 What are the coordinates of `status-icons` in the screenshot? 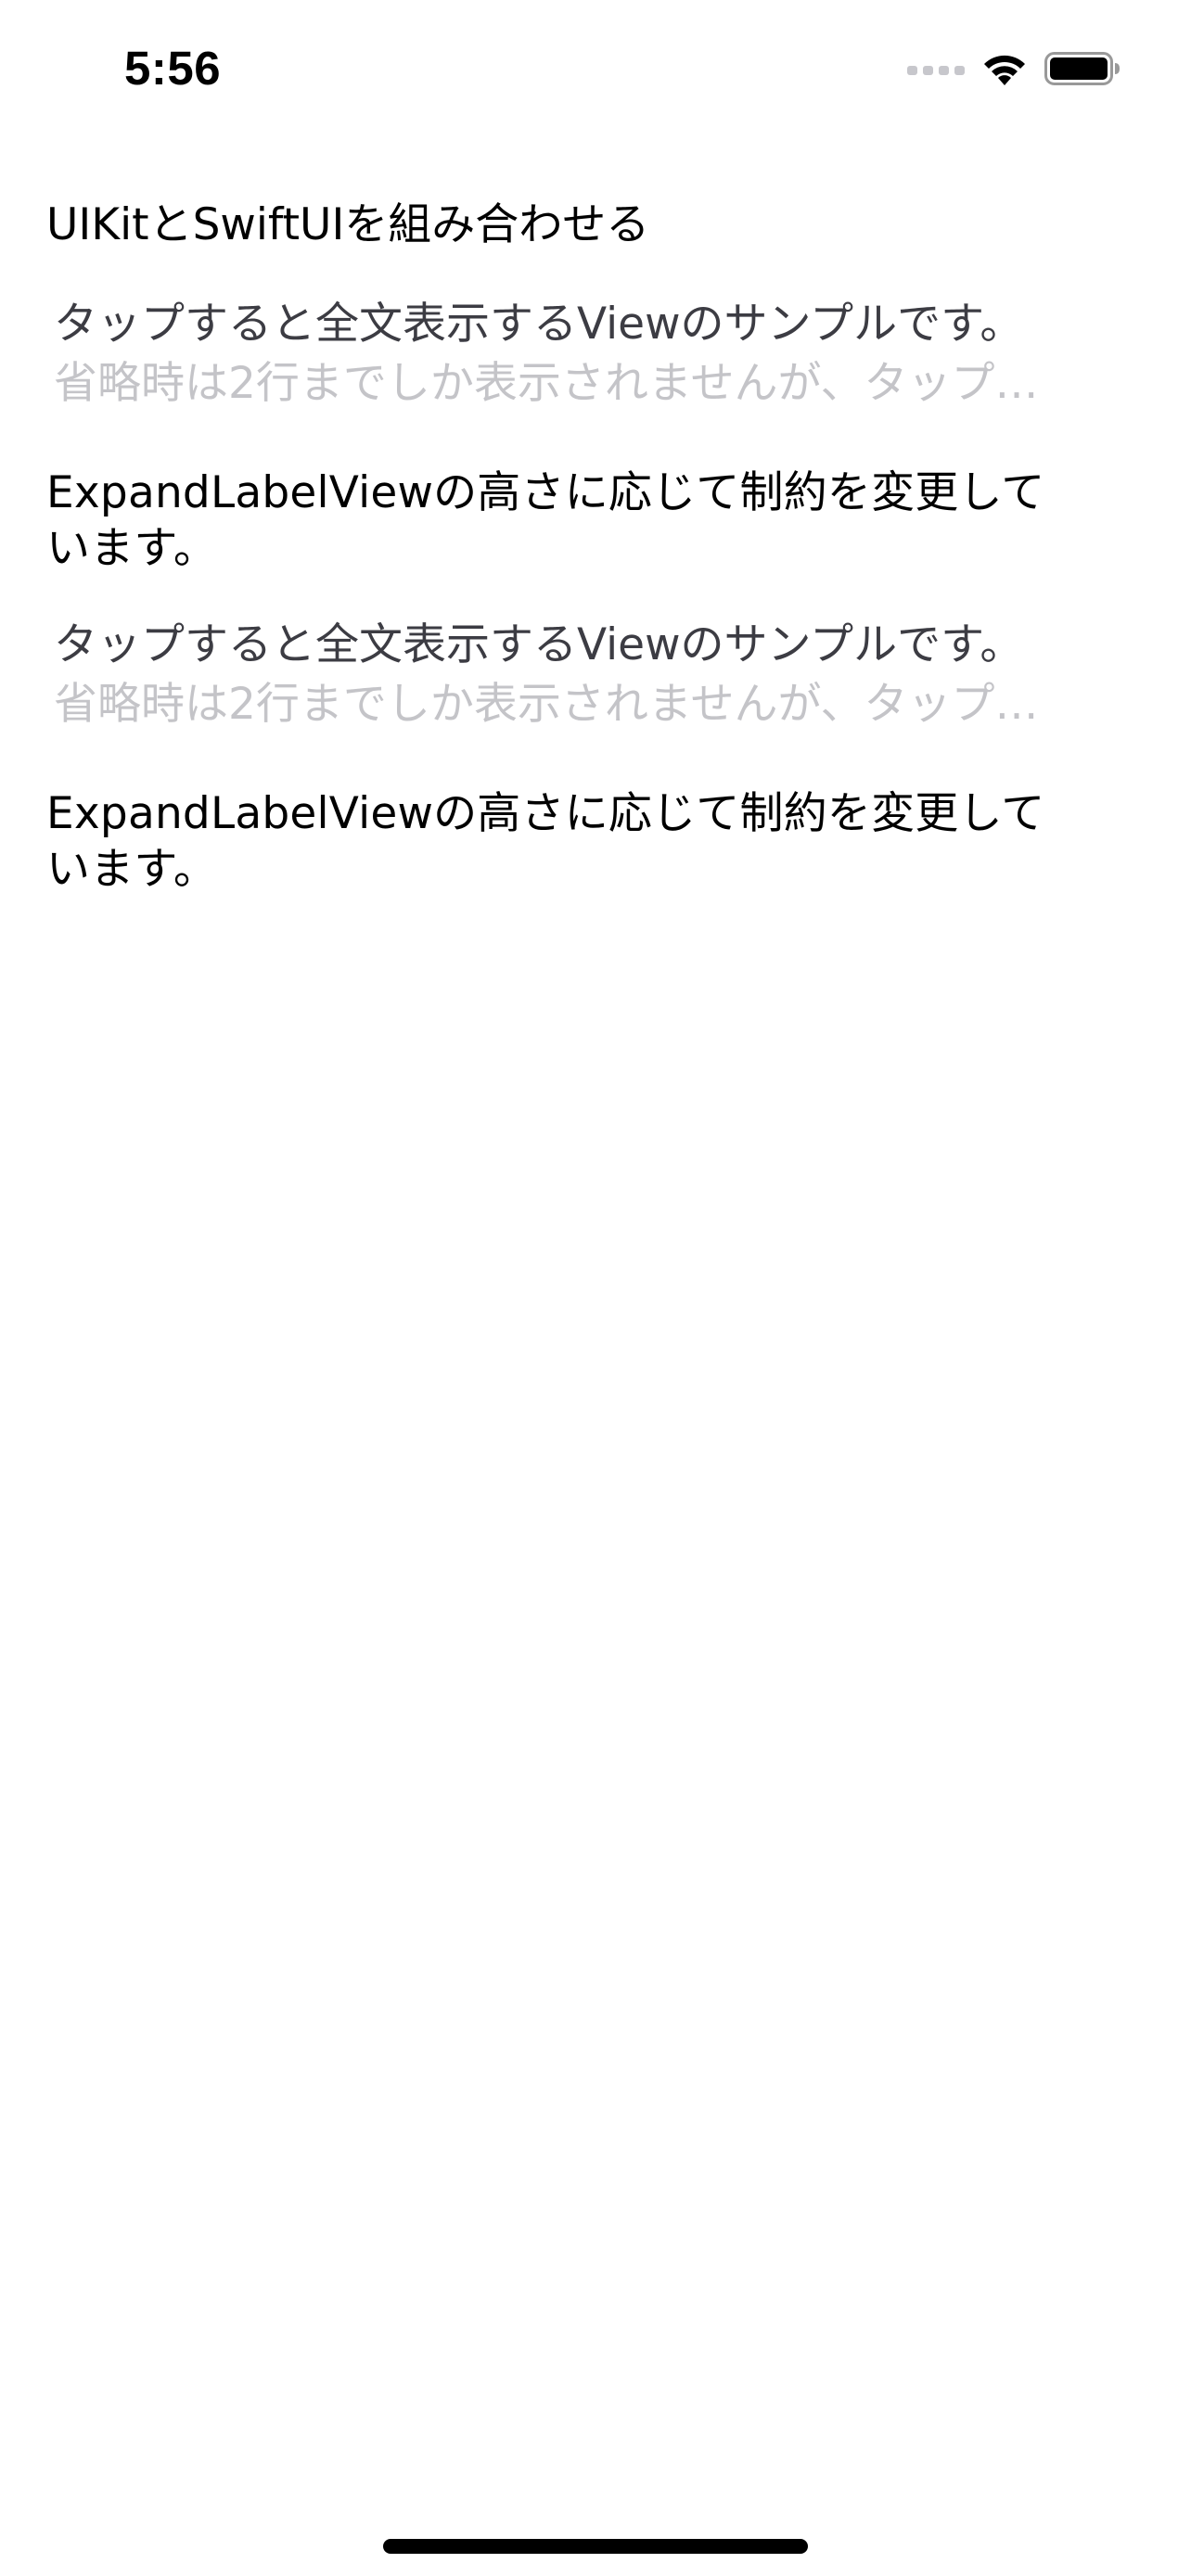 It's located at (1014, 69).